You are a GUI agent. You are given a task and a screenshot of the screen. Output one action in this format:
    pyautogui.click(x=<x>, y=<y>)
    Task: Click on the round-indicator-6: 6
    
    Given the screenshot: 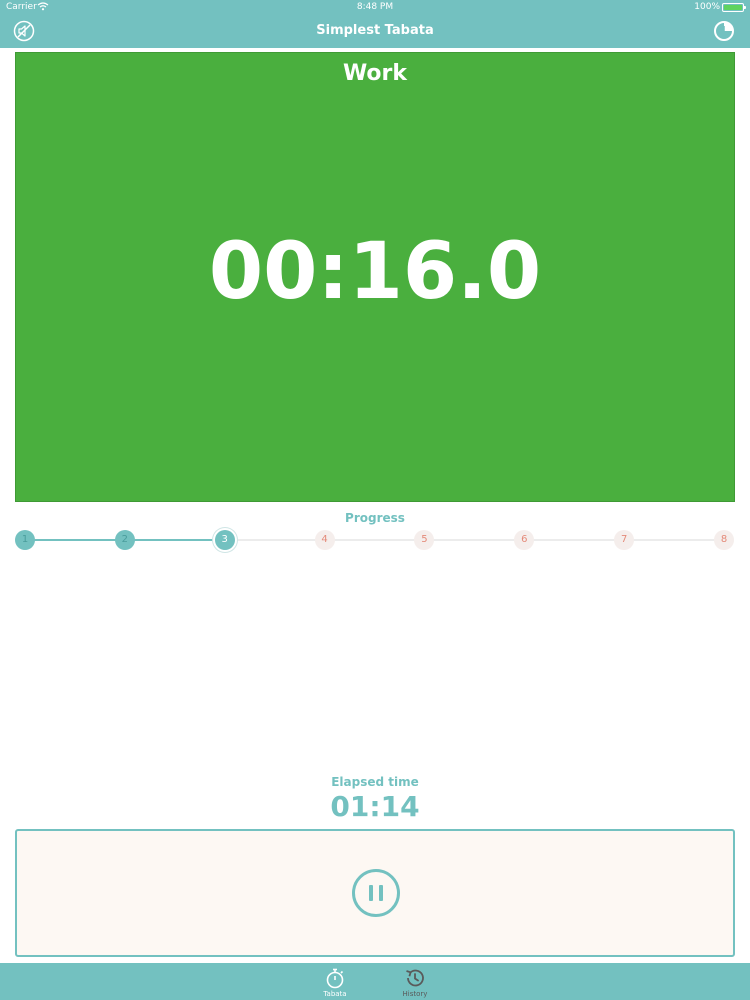 What is the action you would take?
    pyautogui.click(x=524, y=540)
    